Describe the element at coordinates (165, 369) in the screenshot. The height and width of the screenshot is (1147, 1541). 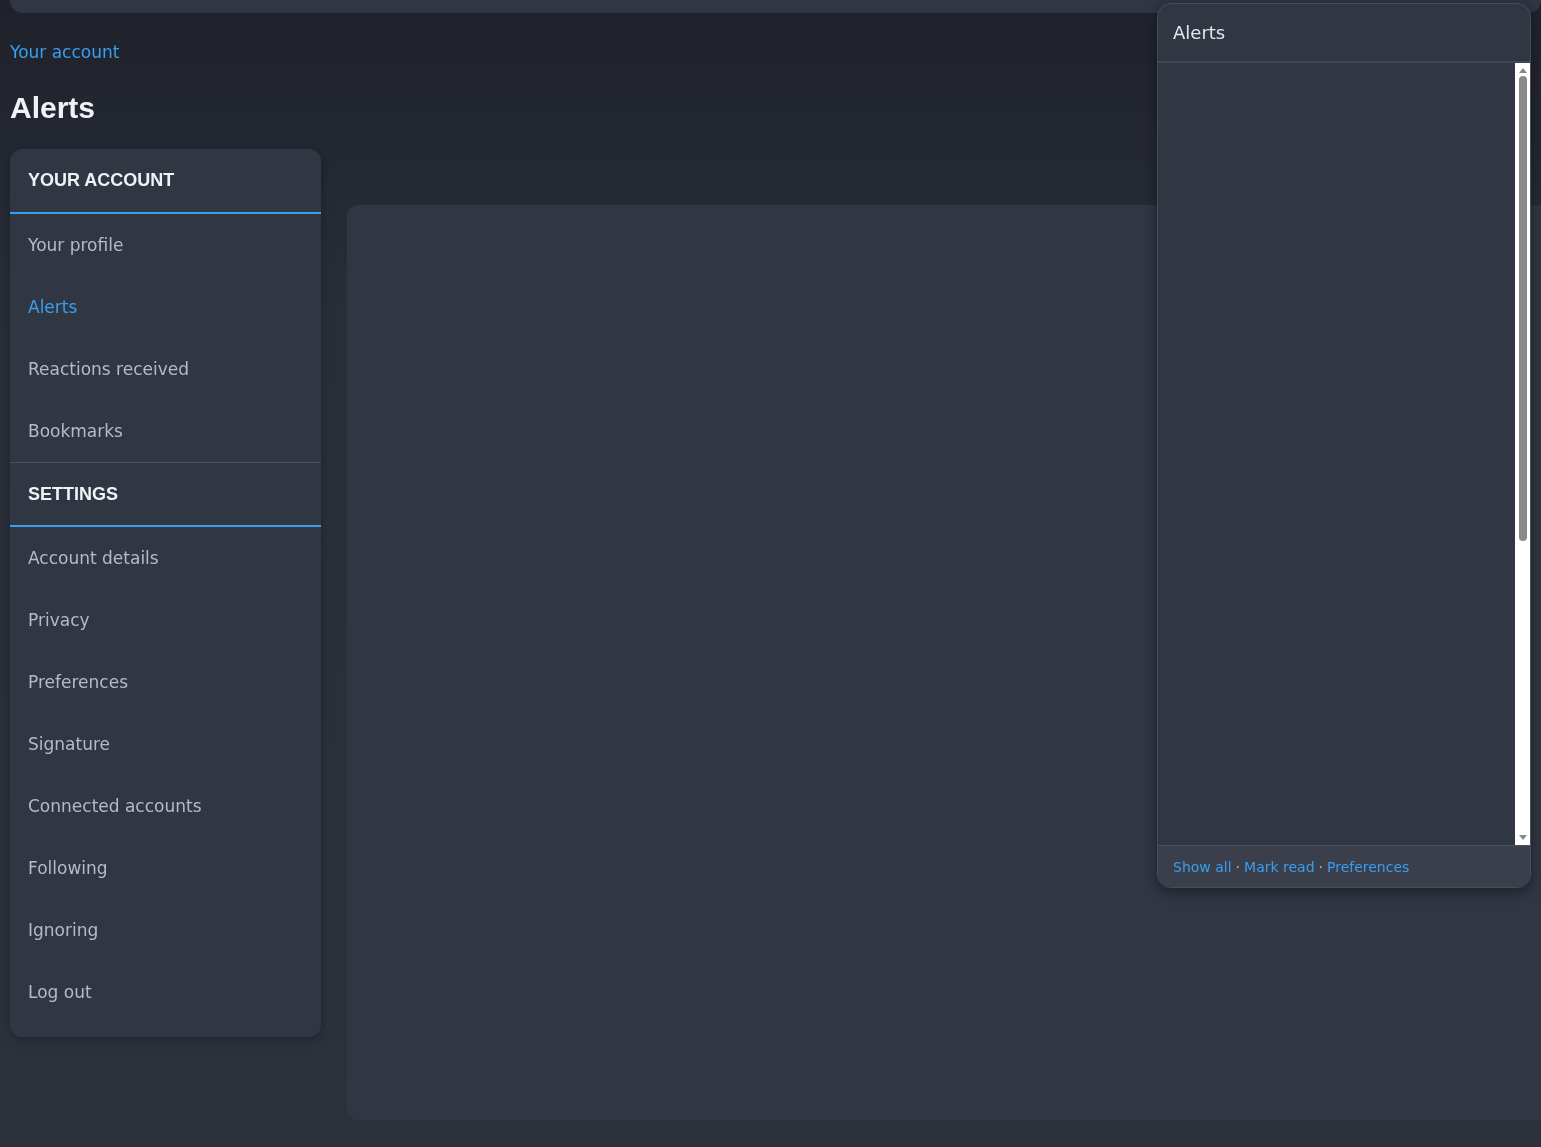
I see `sidebar-item: Reactions received` at that location.